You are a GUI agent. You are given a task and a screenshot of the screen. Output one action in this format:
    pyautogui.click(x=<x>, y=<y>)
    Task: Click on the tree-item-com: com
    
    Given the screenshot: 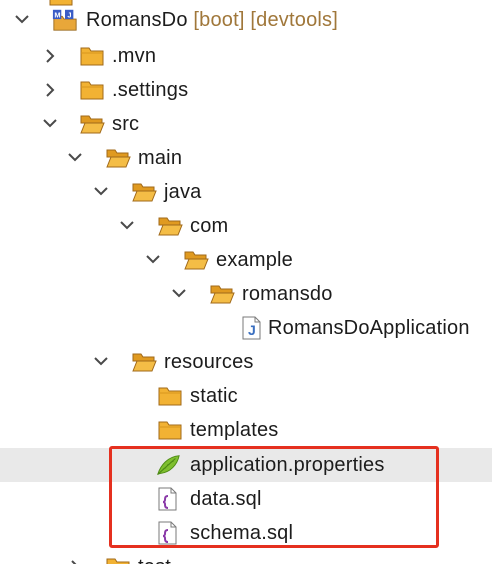 What is the action you would take?
    pyautogui.click(x=246, y=226)
    